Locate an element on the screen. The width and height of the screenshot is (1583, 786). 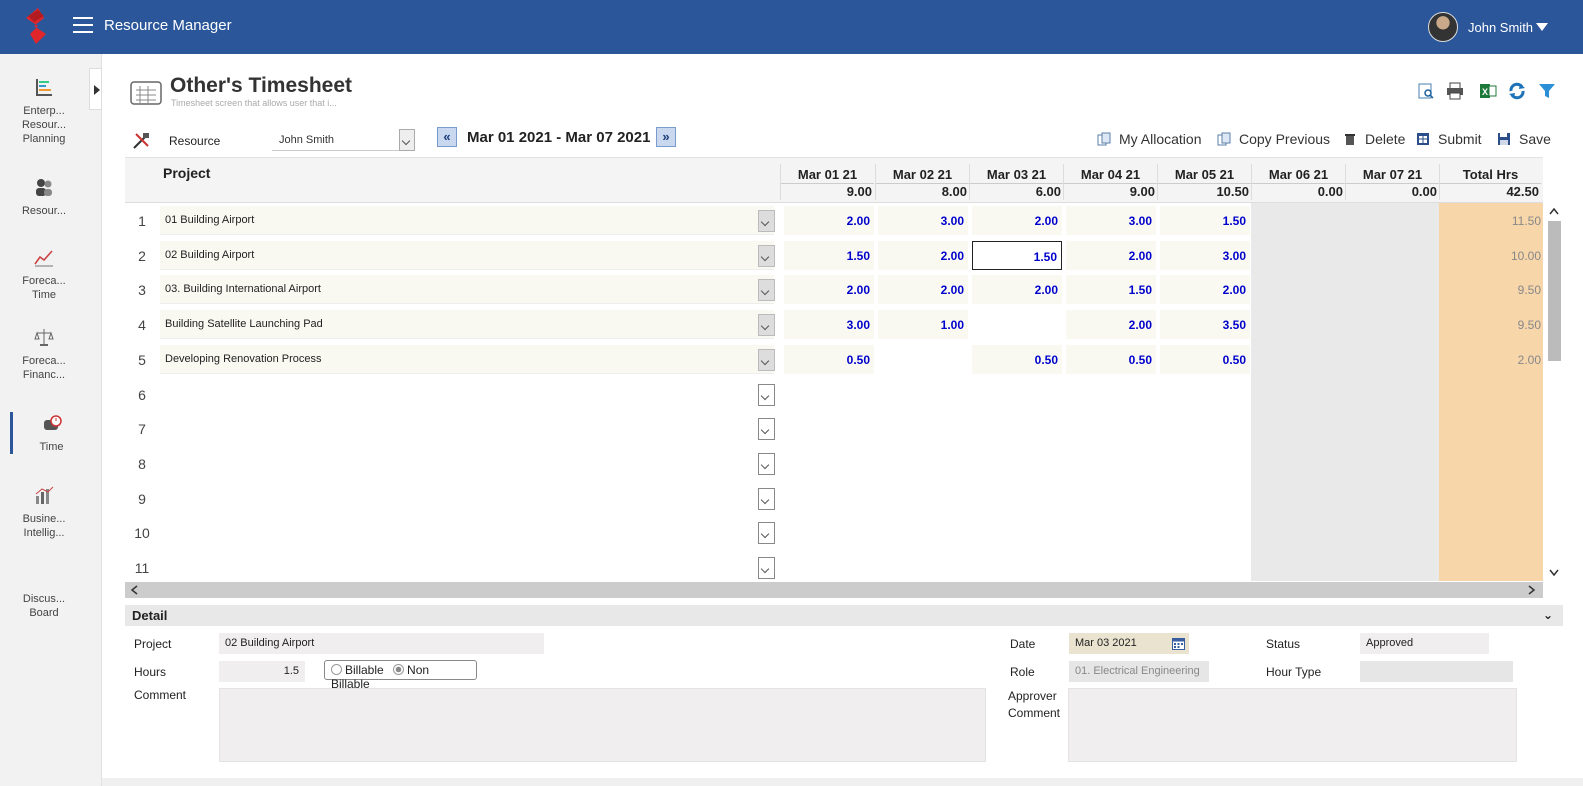
vertical-scroll-thumb is located at coordinates (1554, 291).